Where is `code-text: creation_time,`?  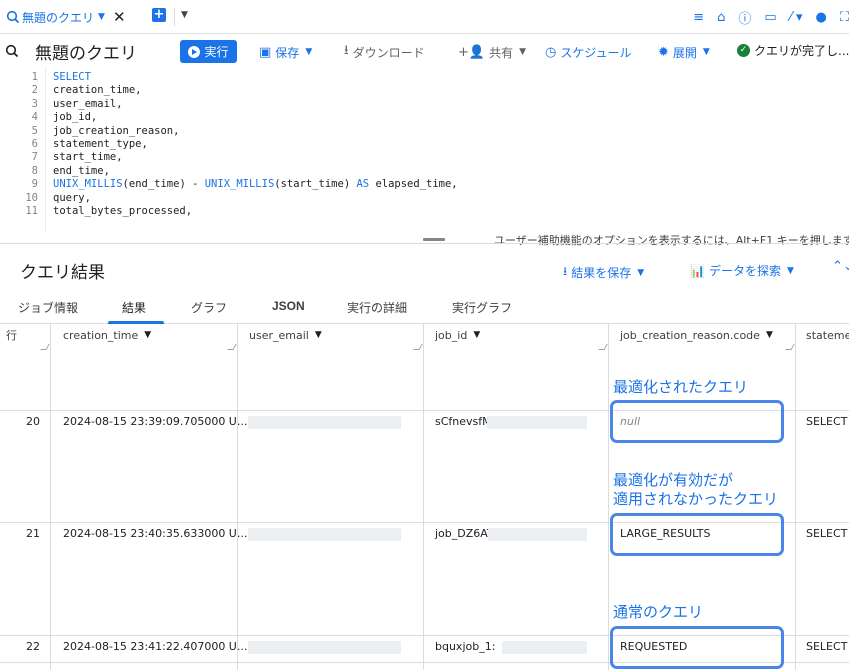
code-text: creation_time, is located at coordinates (97, 90).